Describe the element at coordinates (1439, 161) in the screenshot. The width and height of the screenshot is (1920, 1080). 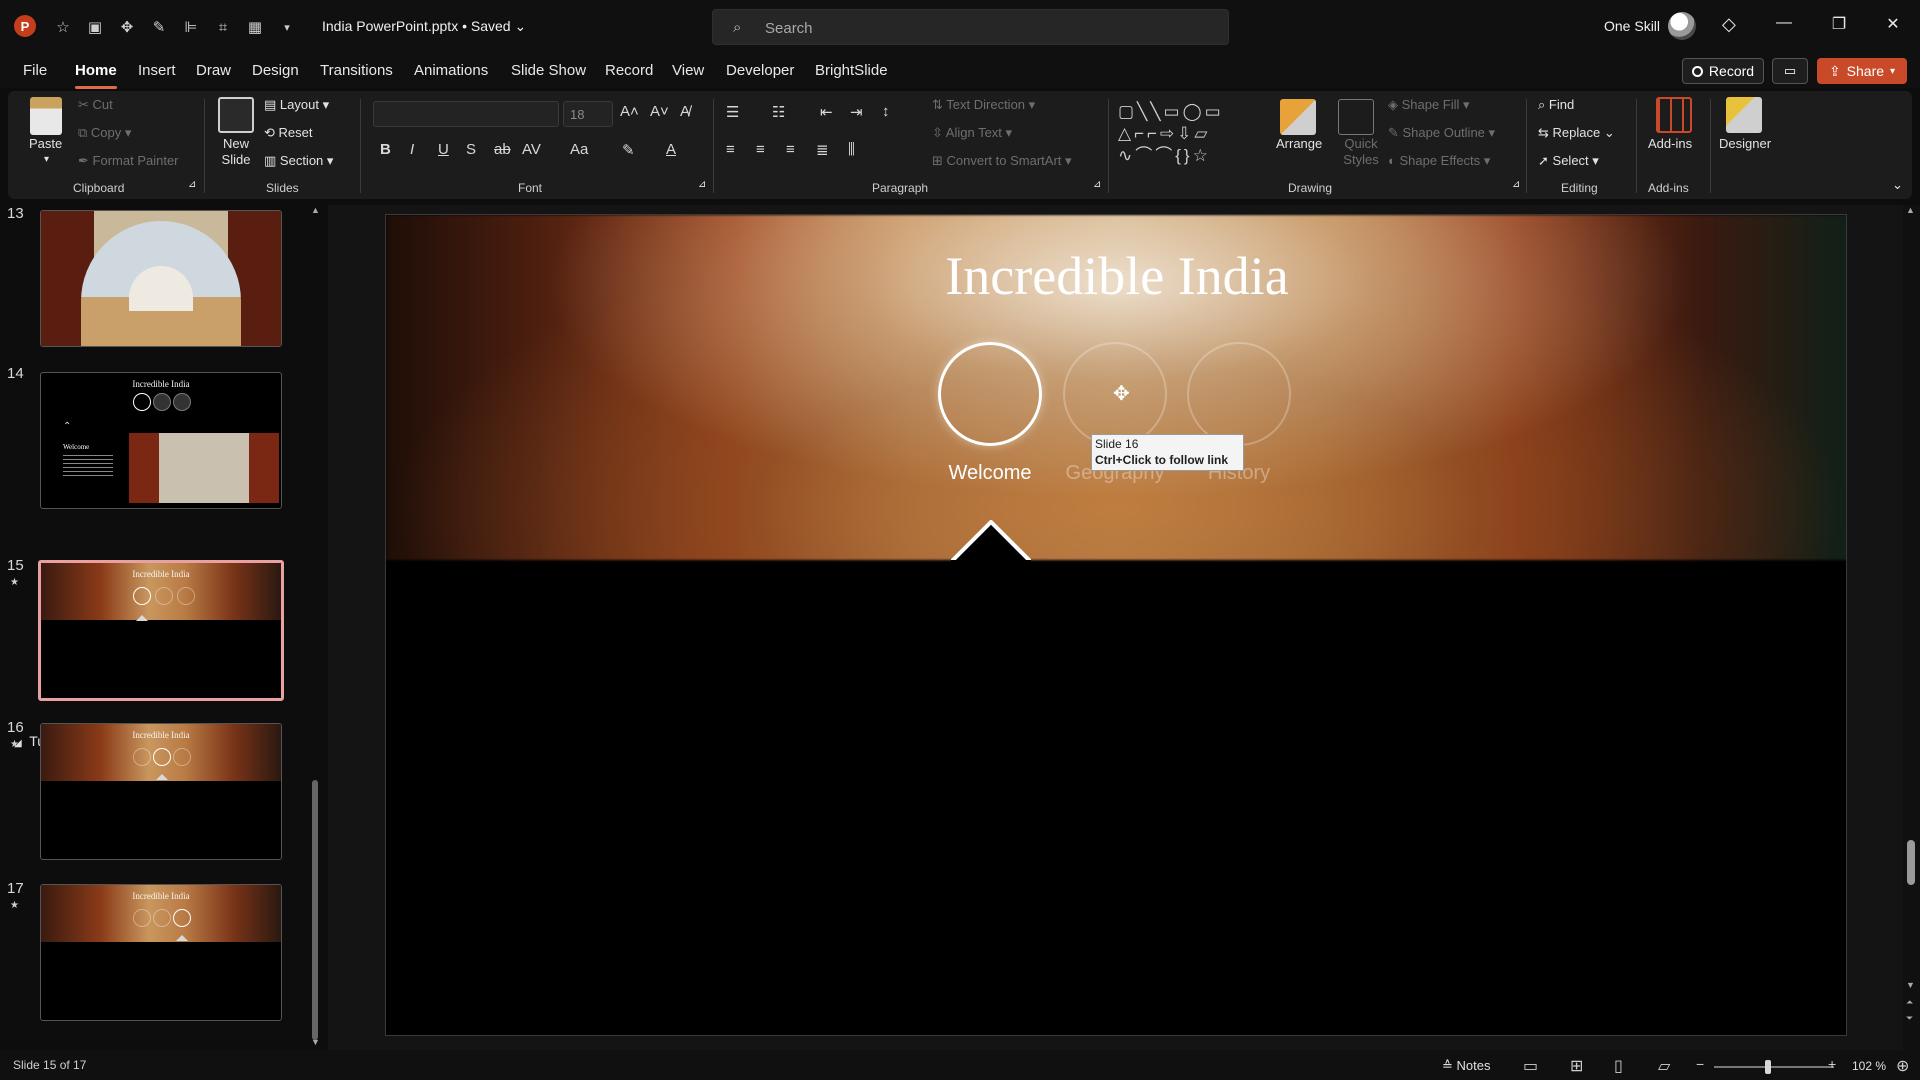
I see `shape-effects-button: ◐ Shape Effects ▾` at that location.